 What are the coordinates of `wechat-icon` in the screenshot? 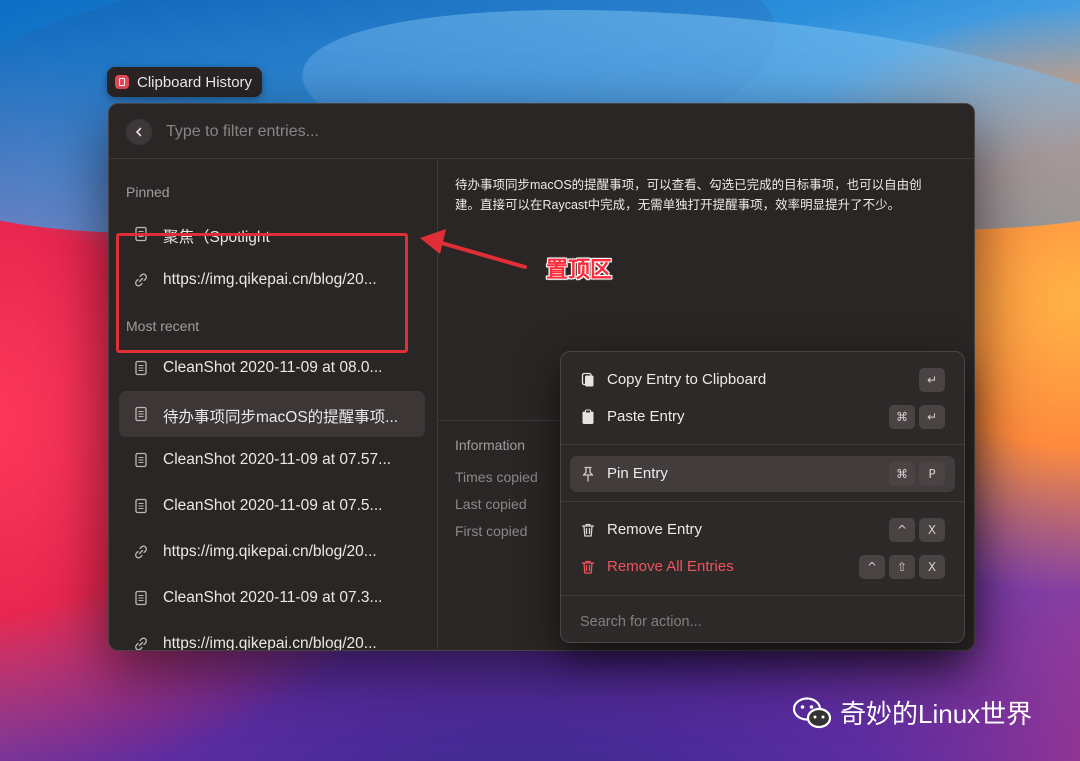 It's located at (812, 712).